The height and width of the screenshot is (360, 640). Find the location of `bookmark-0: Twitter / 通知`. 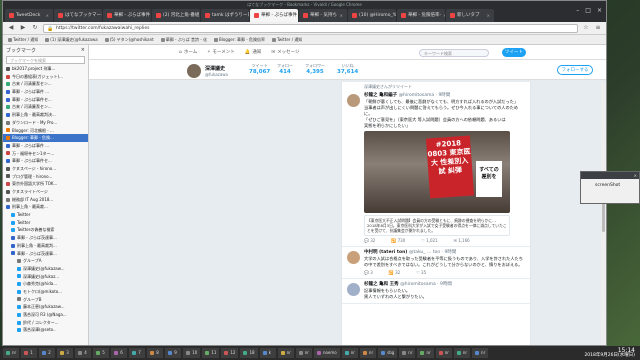

bookmark-0: Twitter / 通知 is located at coordinates (23, 40).